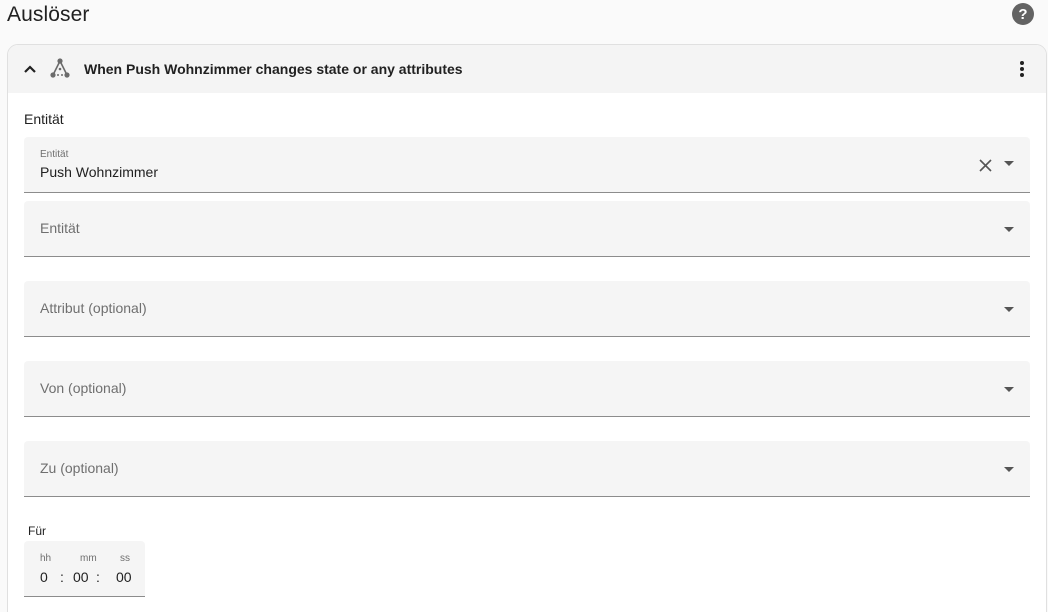  I want to click on page-title: Auslöser, so click(48, 14).